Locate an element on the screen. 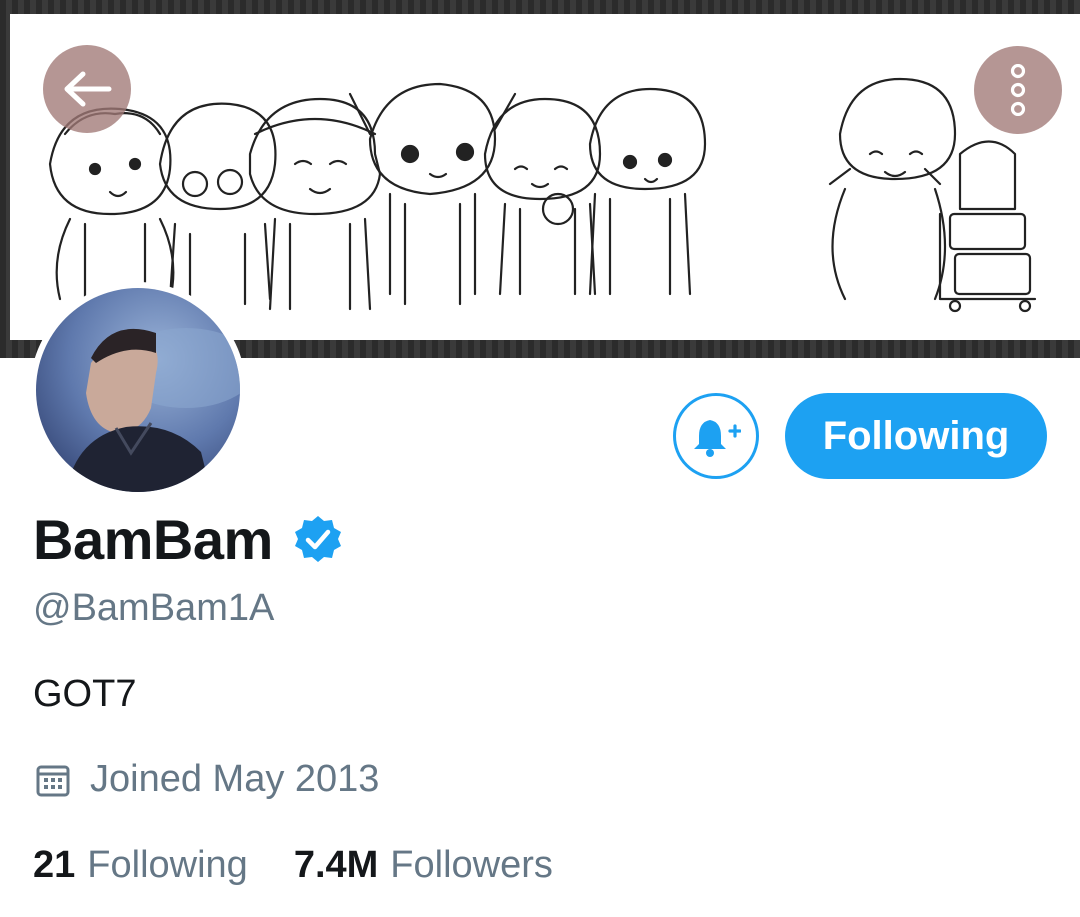 The width and height of the screenshot is (1080, 917). avatar-photo is located at coordinates (138, 390).